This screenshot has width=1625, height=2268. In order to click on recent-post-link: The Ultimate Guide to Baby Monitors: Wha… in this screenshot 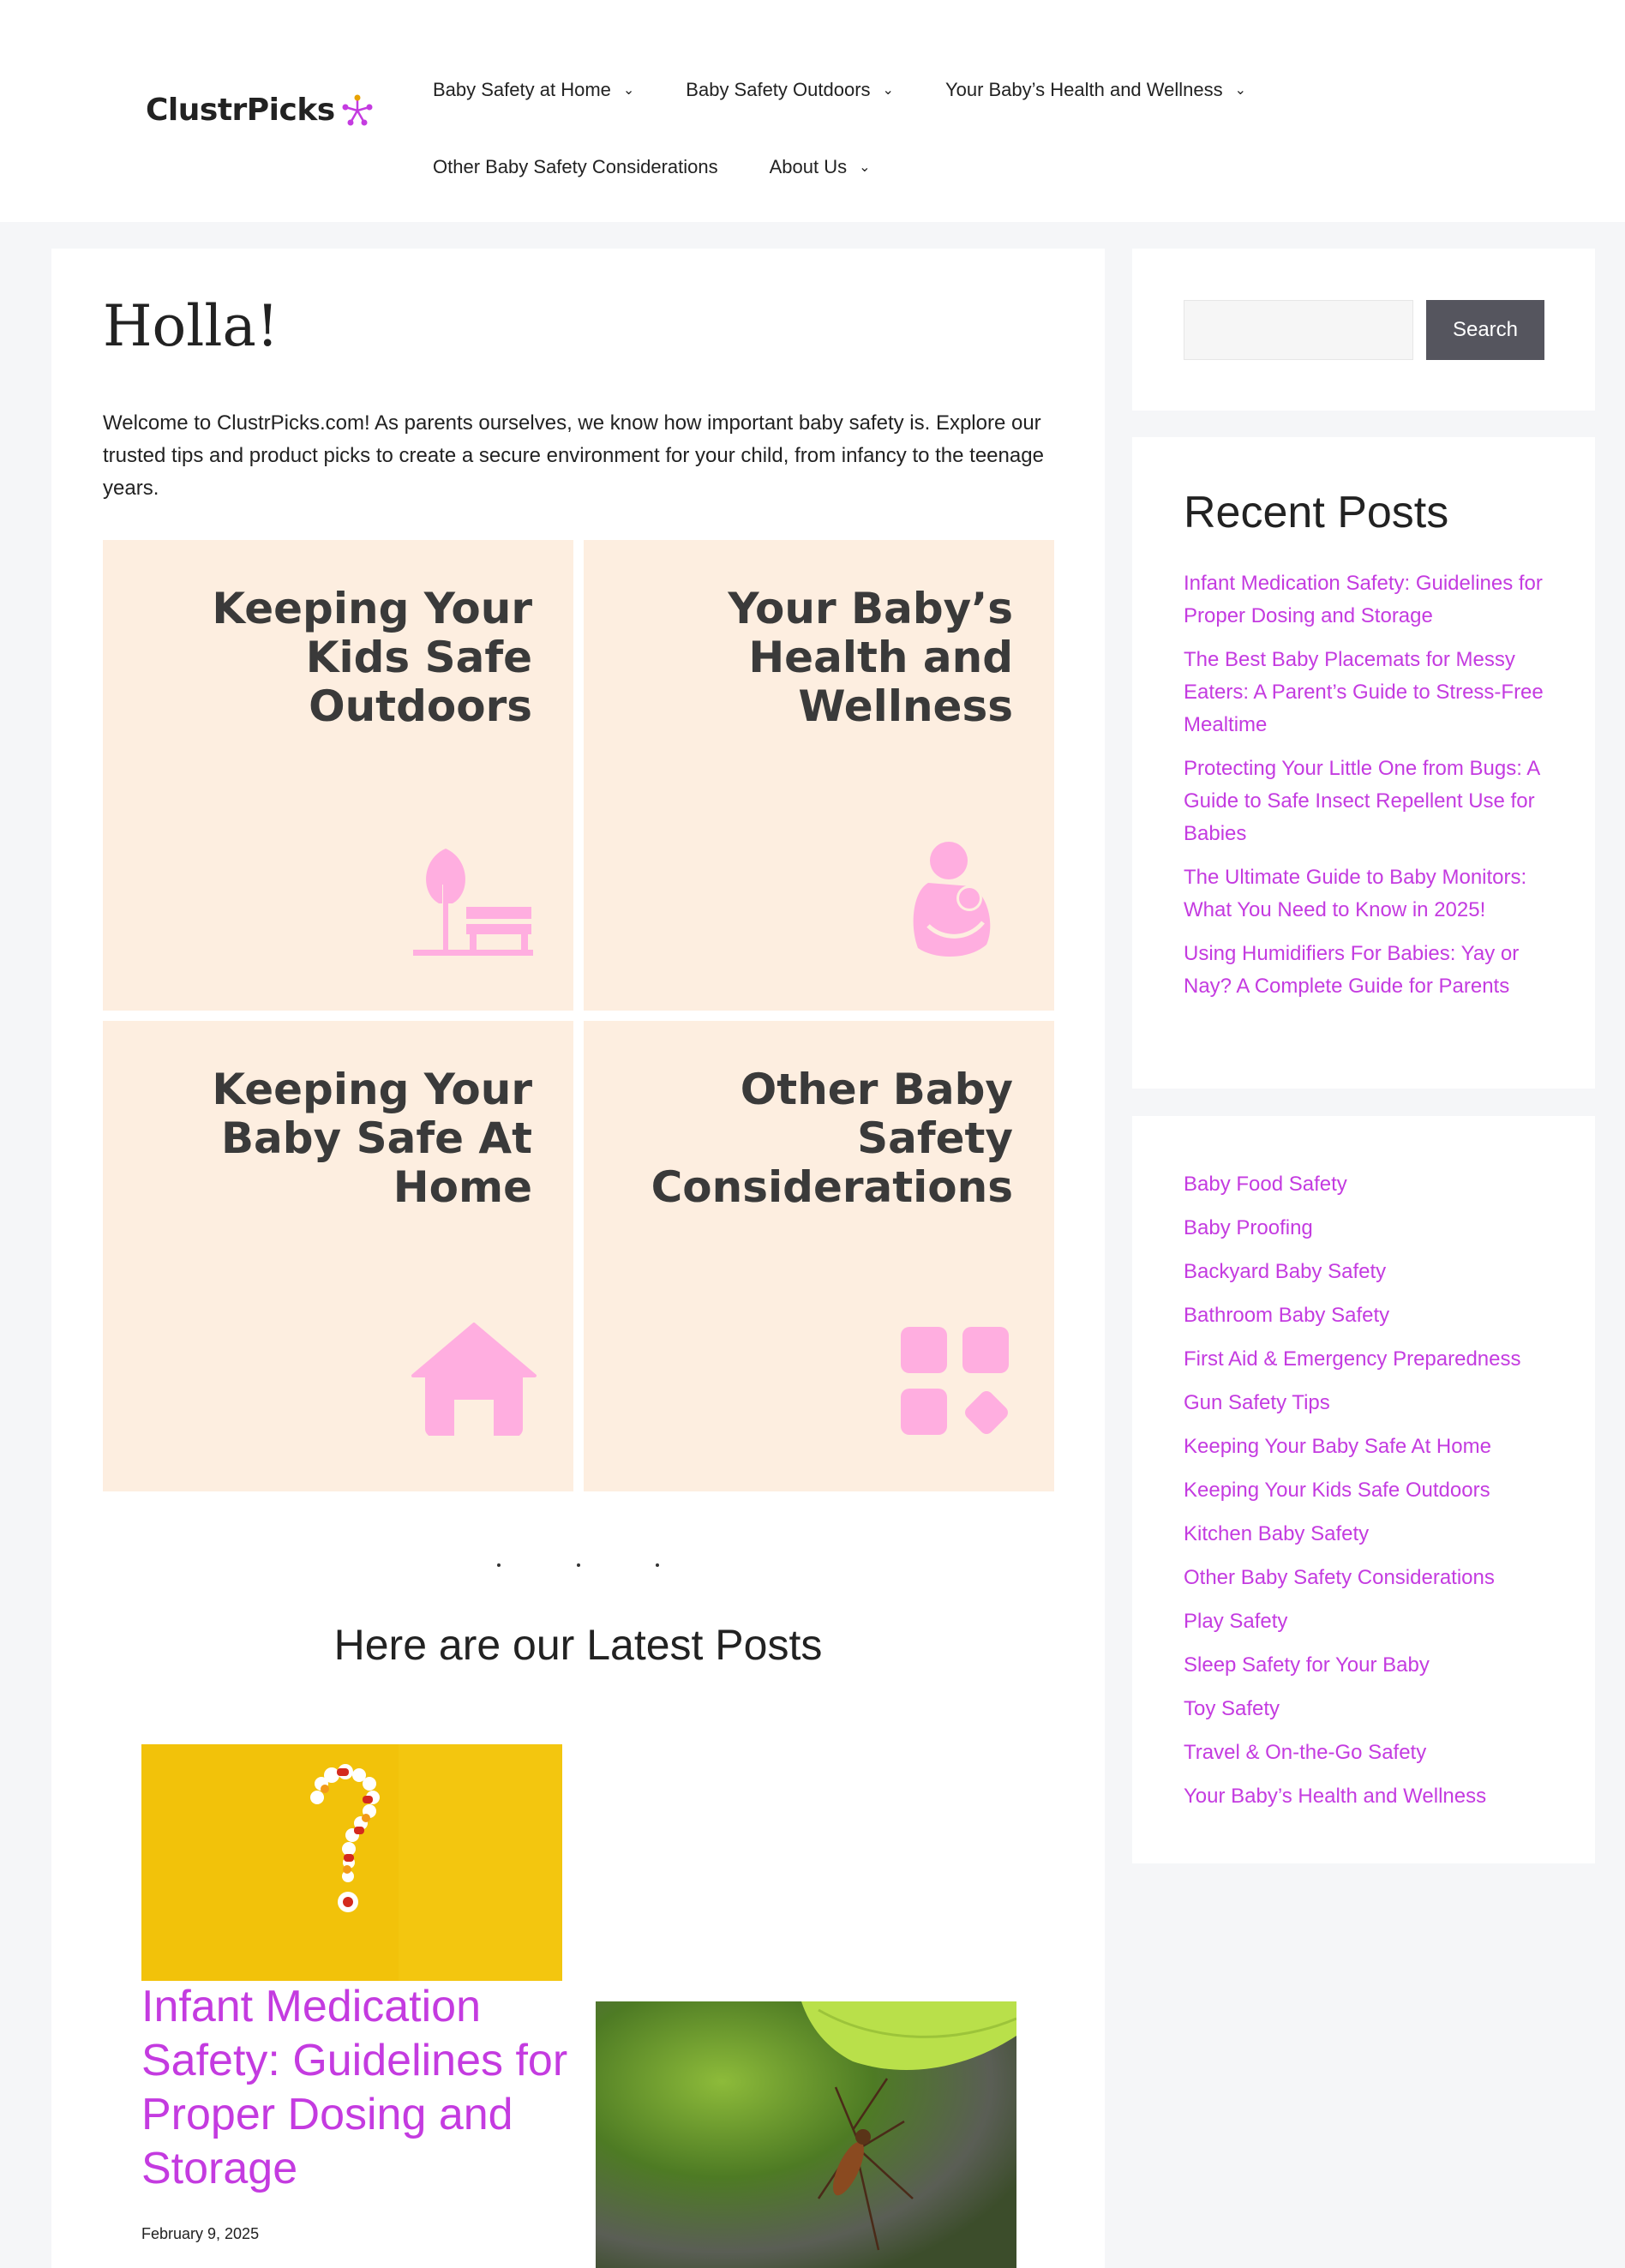, I will do `click(1368, 894)`.